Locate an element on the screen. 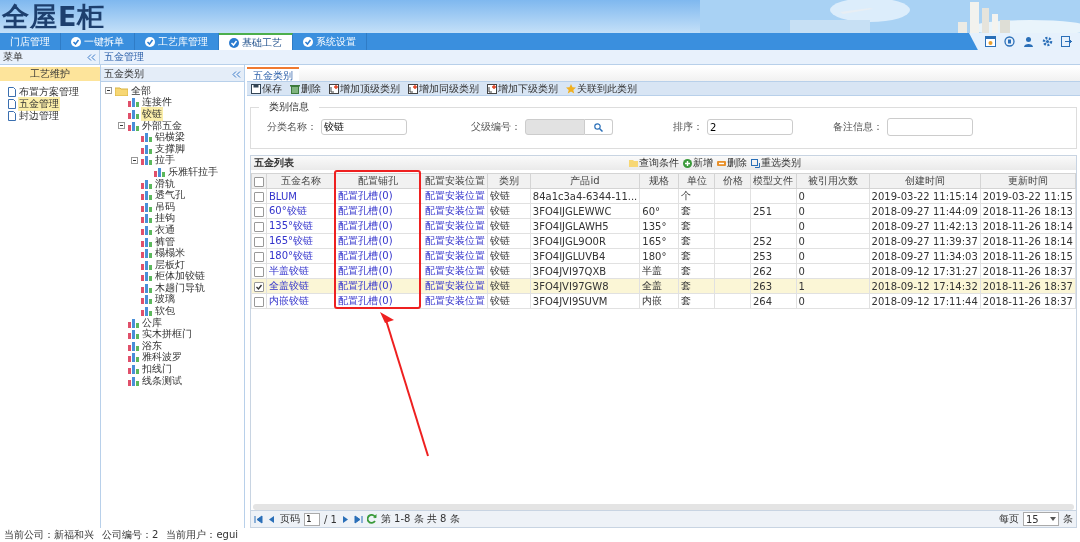  settings-icon is located at coordinates (1047, 41).